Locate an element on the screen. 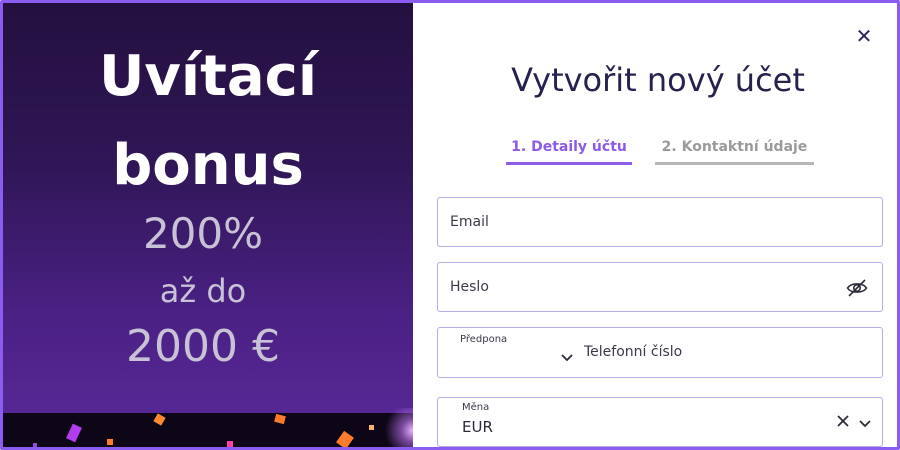 The width and height of the screenshot is (900, 450). tab-contact-details: 2. Kontaktní údaje is located at coordinates (734, 152).